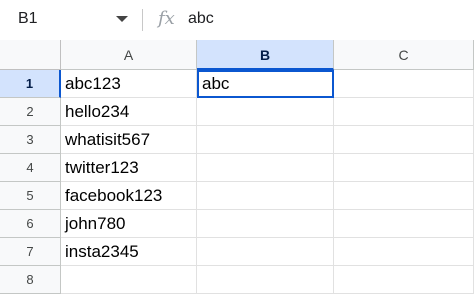  Describe the element at coordinates (404, 224) in the screenshot. I see `cell-c6` at that location.